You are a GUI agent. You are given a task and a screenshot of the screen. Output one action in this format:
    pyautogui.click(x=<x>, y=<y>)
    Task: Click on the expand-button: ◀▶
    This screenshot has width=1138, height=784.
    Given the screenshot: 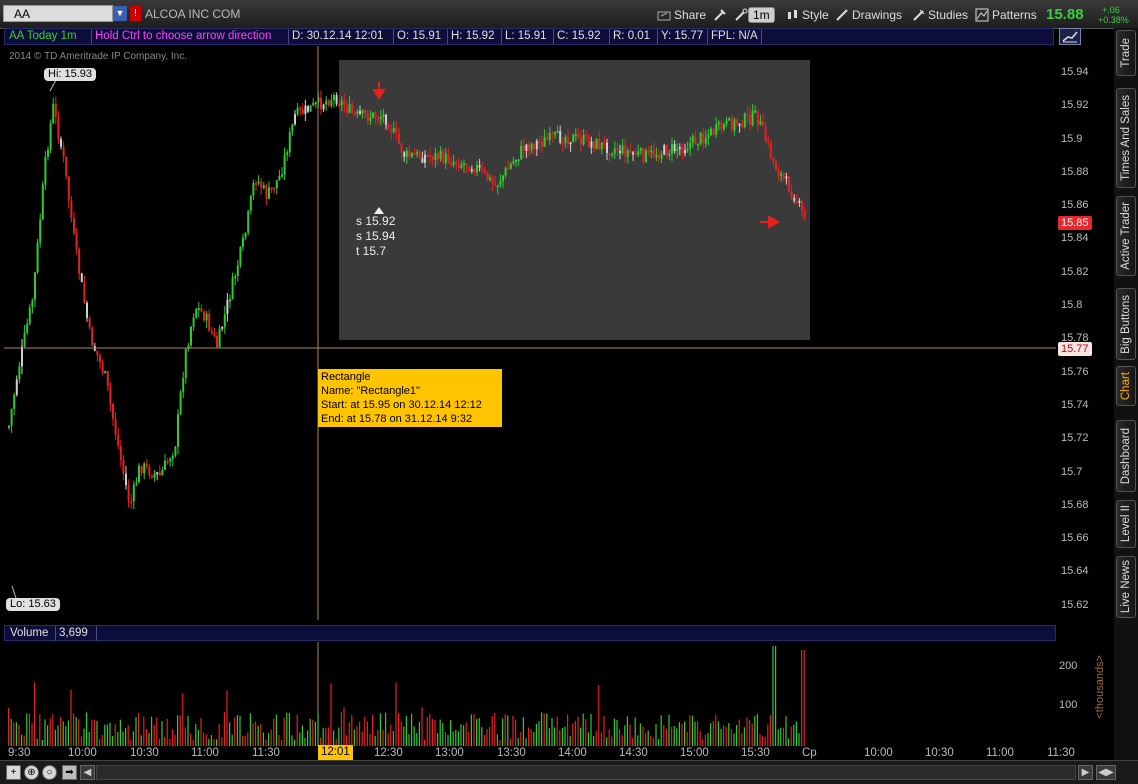 What is the action you would take?
    pyautogui.click(x=1106, y=772)
    